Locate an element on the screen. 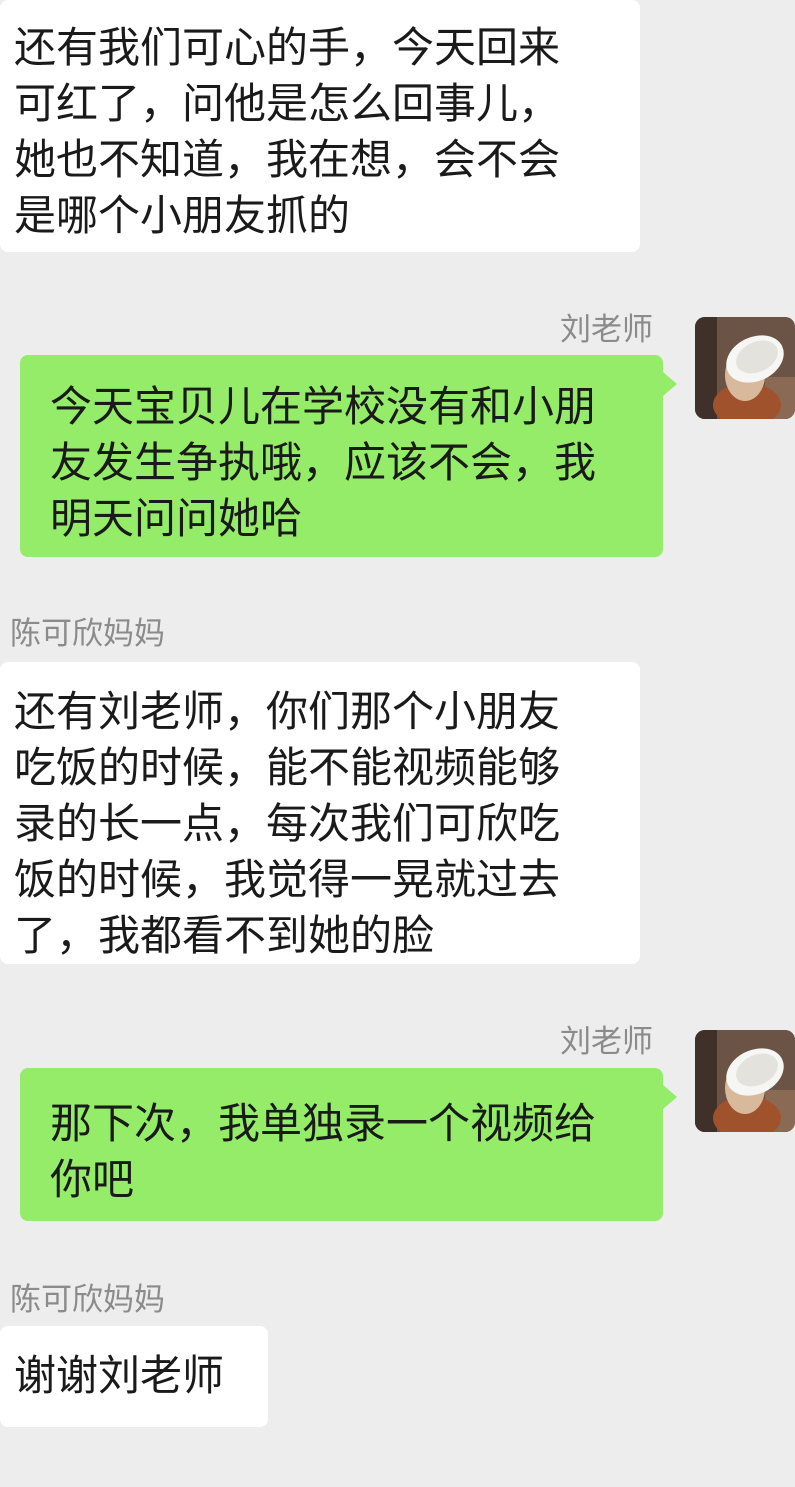 This screenshot has height=1487, width=795. message-bubble-outgoing: 今天宝贝儿在学校没有和小朋 友发生争执哦，应该不会，我 明天问问她哈 is located at coordinates (341, 456).